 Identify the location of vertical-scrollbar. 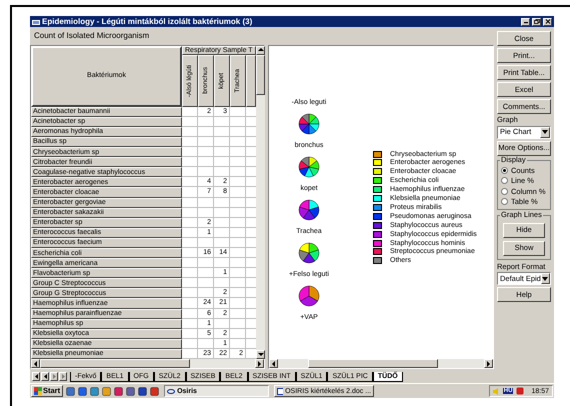
(260, 202).